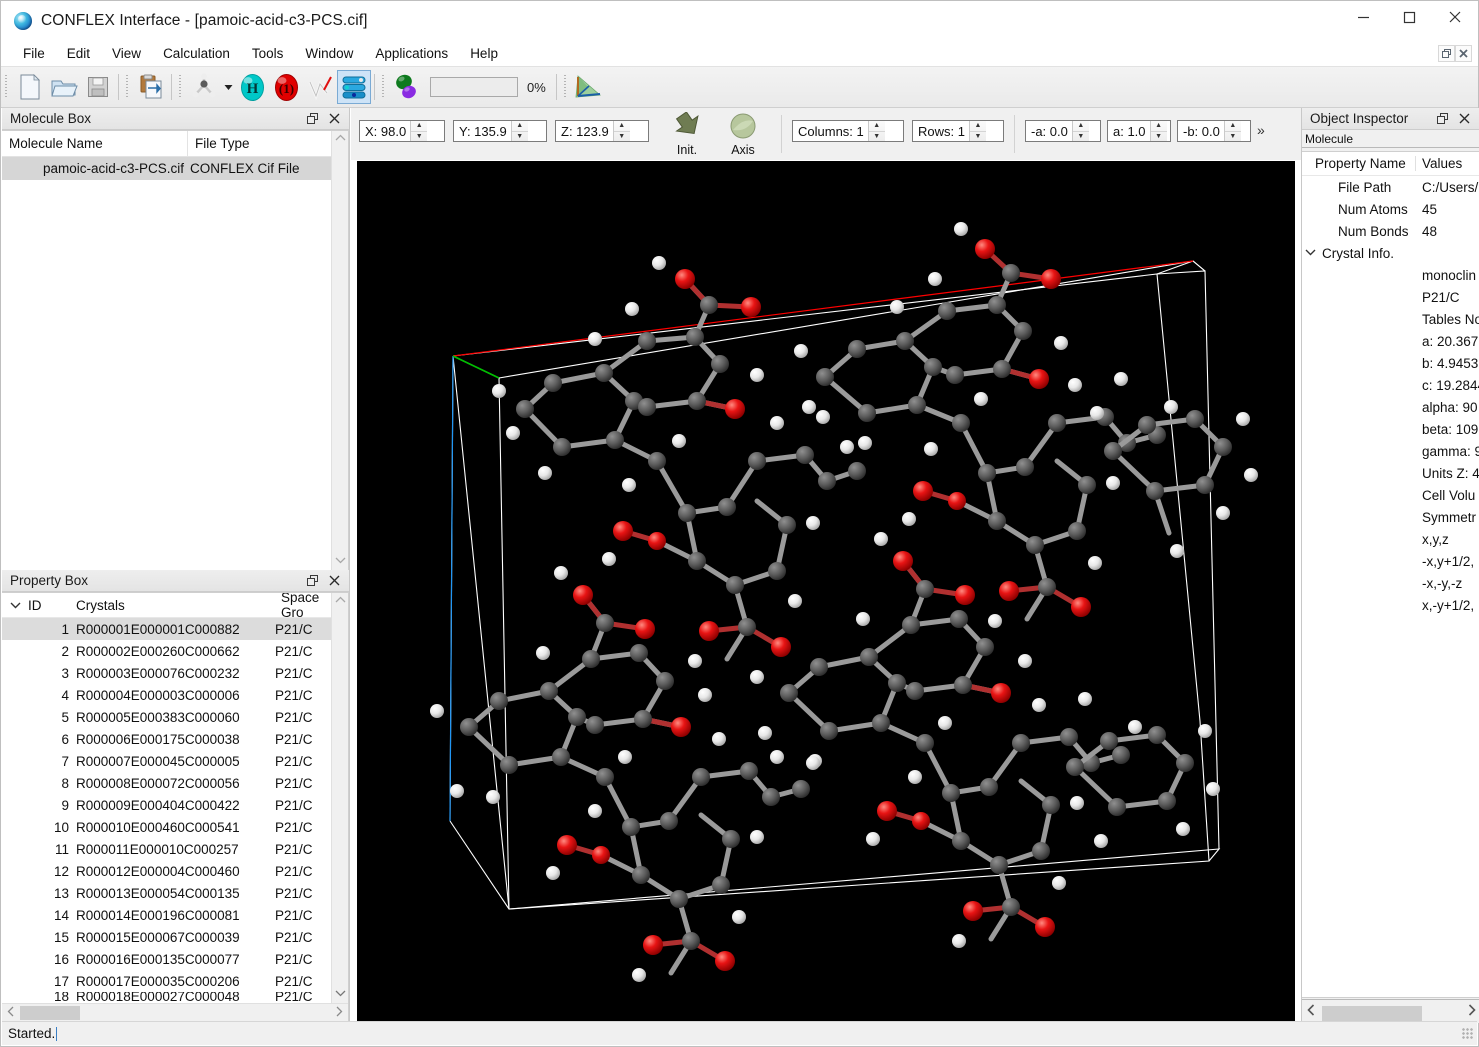 The height and width of the screenshot is (1047, 1479). Describe the element at coordinates (1390, 429) in the screenshot. I see `object-inspector-row: beta: 109` at that location.